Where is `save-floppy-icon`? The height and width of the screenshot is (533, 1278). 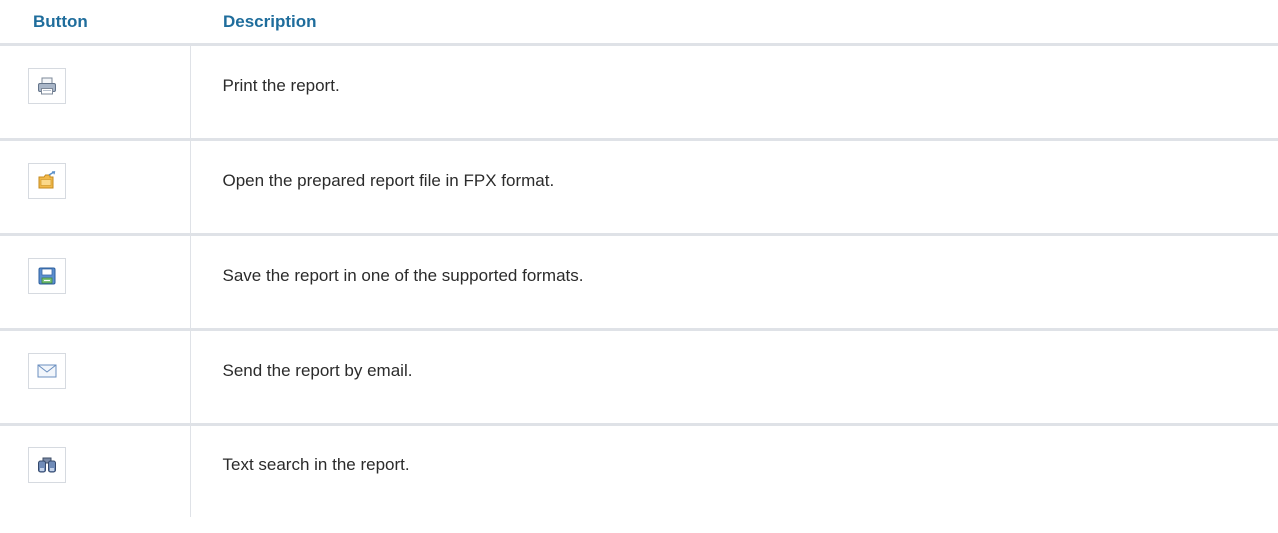 save-floppy-icon is located at coordinates (47, 276).